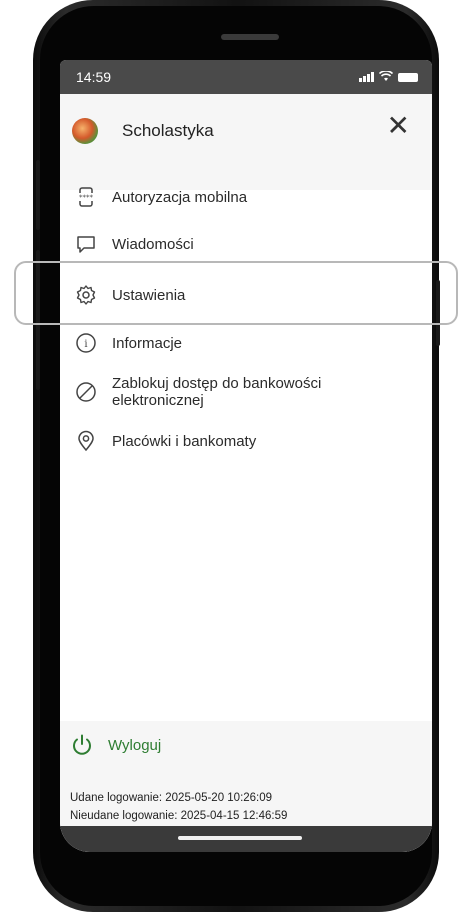  I want to click on home-indicator-area, so click(246, 839).